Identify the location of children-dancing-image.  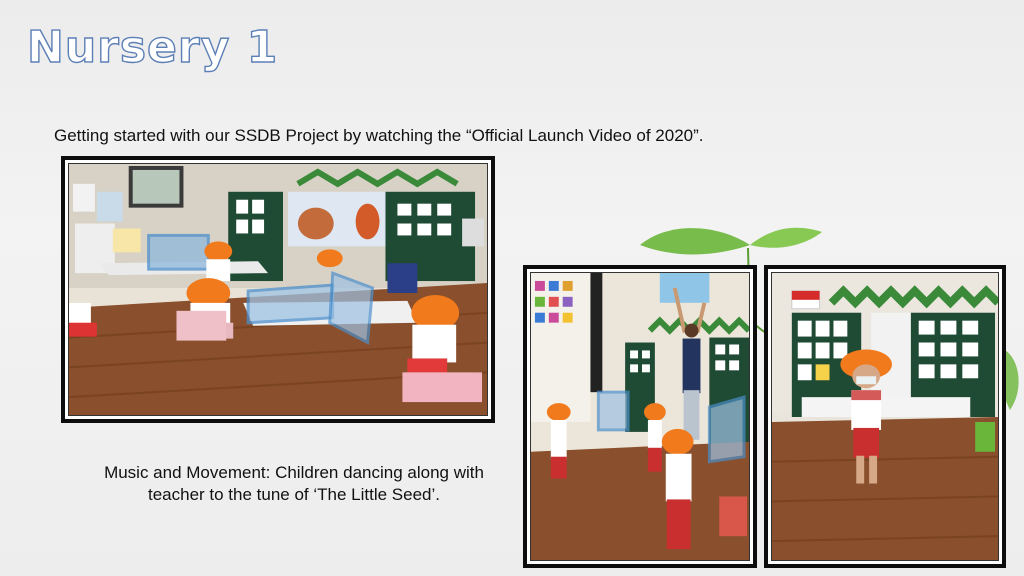
(640, 416).